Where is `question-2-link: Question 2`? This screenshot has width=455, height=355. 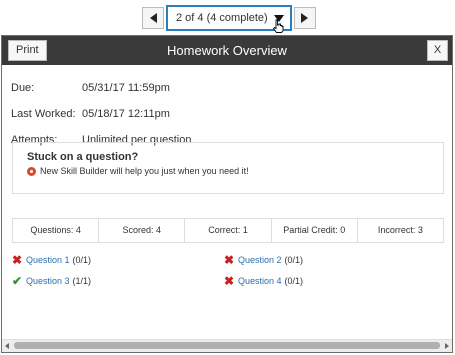 question-2-link: Question 2 is located at coordinates (260, 260).